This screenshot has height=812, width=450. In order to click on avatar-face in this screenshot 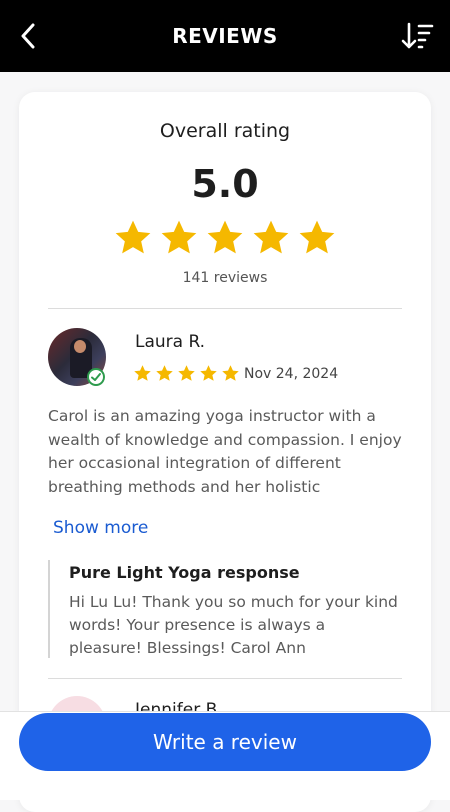, I will do `click(80, 346)`.